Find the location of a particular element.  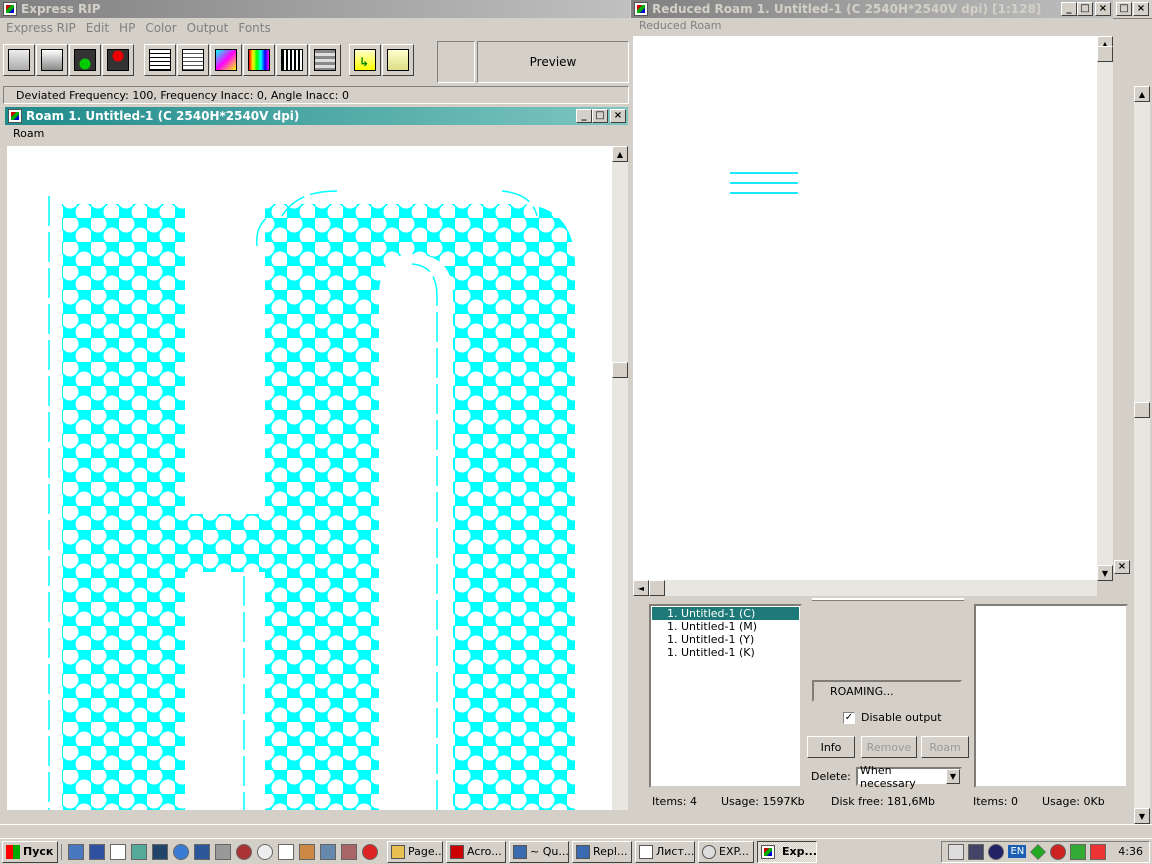

network-icon is located at coordinates (223, 851).